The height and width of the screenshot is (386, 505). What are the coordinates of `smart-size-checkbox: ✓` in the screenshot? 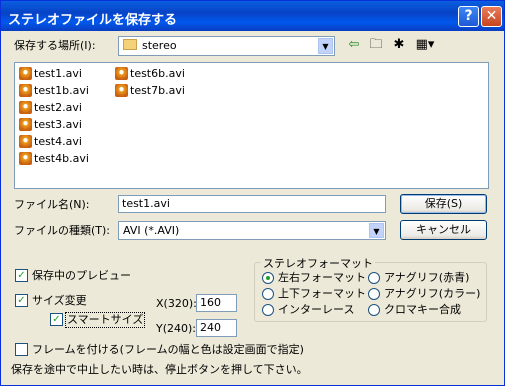 It's located at (56, 319).